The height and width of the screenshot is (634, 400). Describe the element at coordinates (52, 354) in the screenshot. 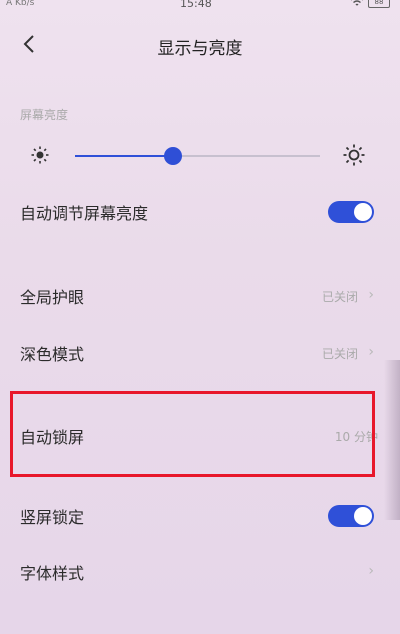

I see `dark-mode-label: 深色模式` at that location.